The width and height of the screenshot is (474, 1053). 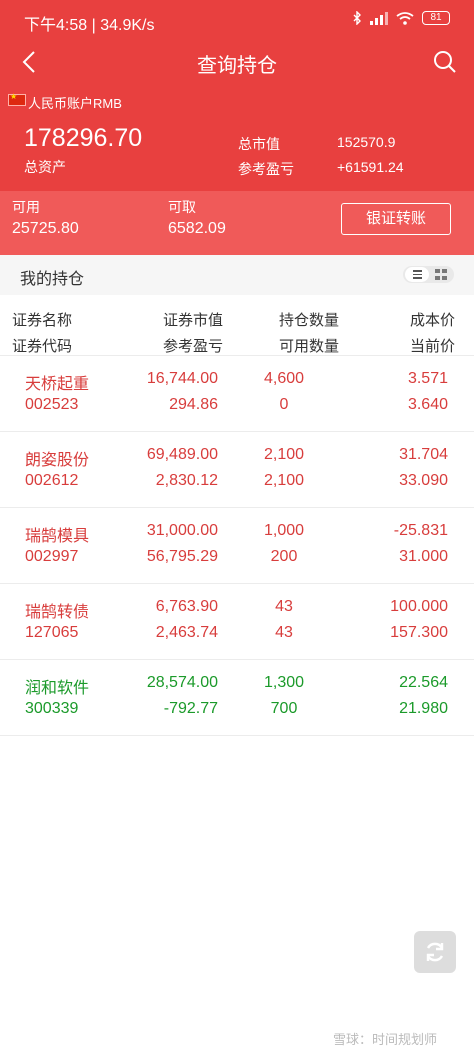 I want to click on avail-qty: 0, so click(x=284, y=404).